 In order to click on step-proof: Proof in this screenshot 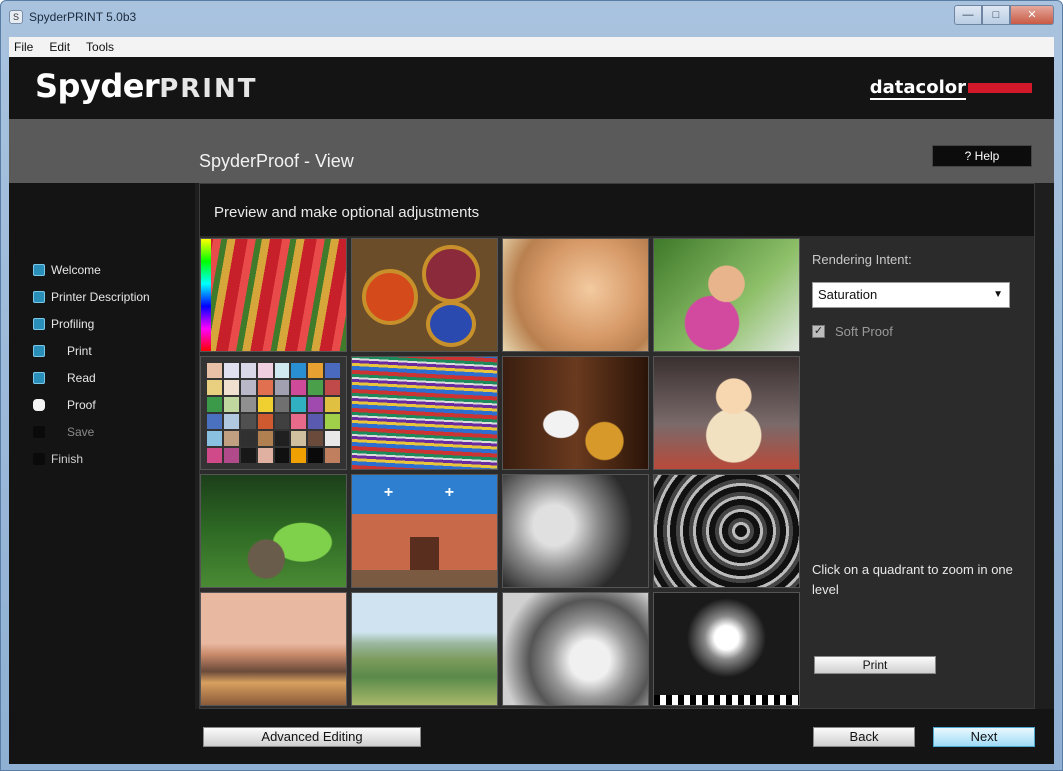, I will do `click(64, 405)`.